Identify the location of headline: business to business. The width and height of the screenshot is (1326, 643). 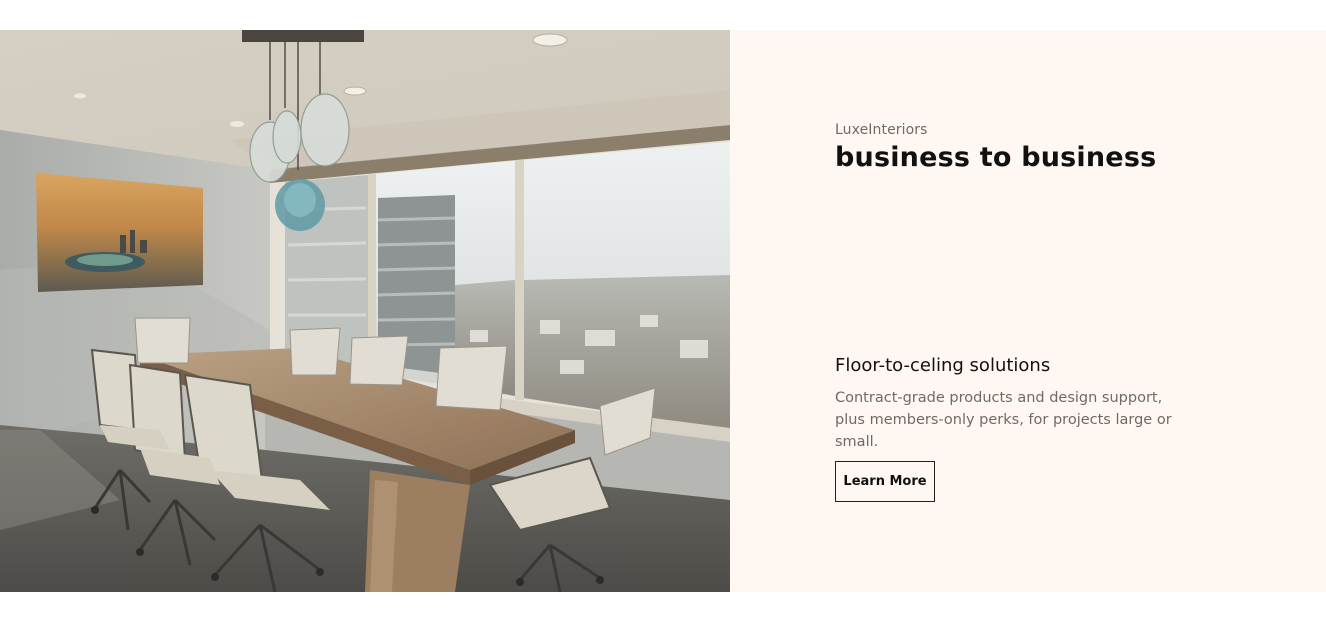
(996, 157).